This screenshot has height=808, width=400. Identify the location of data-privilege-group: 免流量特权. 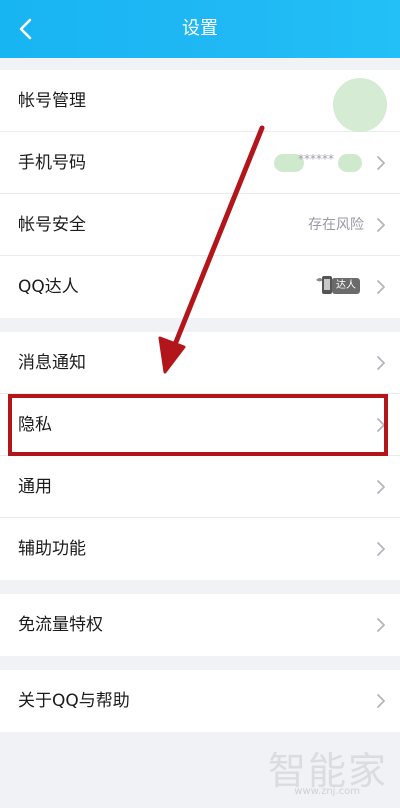
(200, 625).